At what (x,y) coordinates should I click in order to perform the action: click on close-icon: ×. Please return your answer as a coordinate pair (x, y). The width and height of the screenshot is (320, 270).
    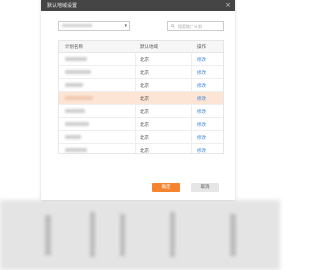
    Looking at the image, I should click on (228, 5).